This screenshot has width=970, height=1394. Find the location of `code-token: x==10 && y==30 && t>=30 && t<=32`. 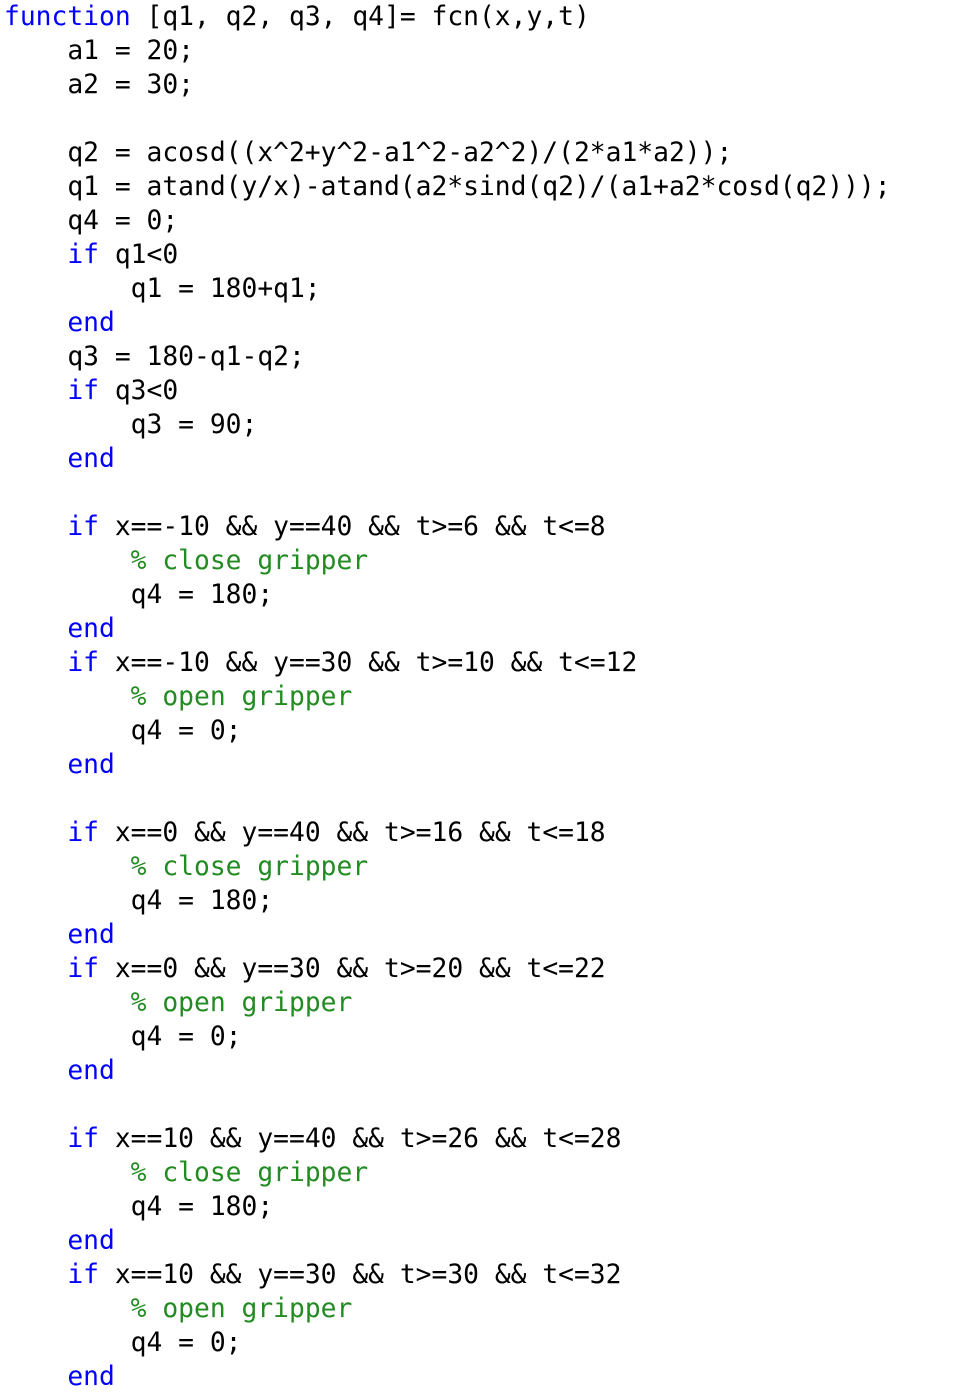

code-token: x==10 && y==30 && t>=30 && t<=32 is located at coordinates (360, 1275).